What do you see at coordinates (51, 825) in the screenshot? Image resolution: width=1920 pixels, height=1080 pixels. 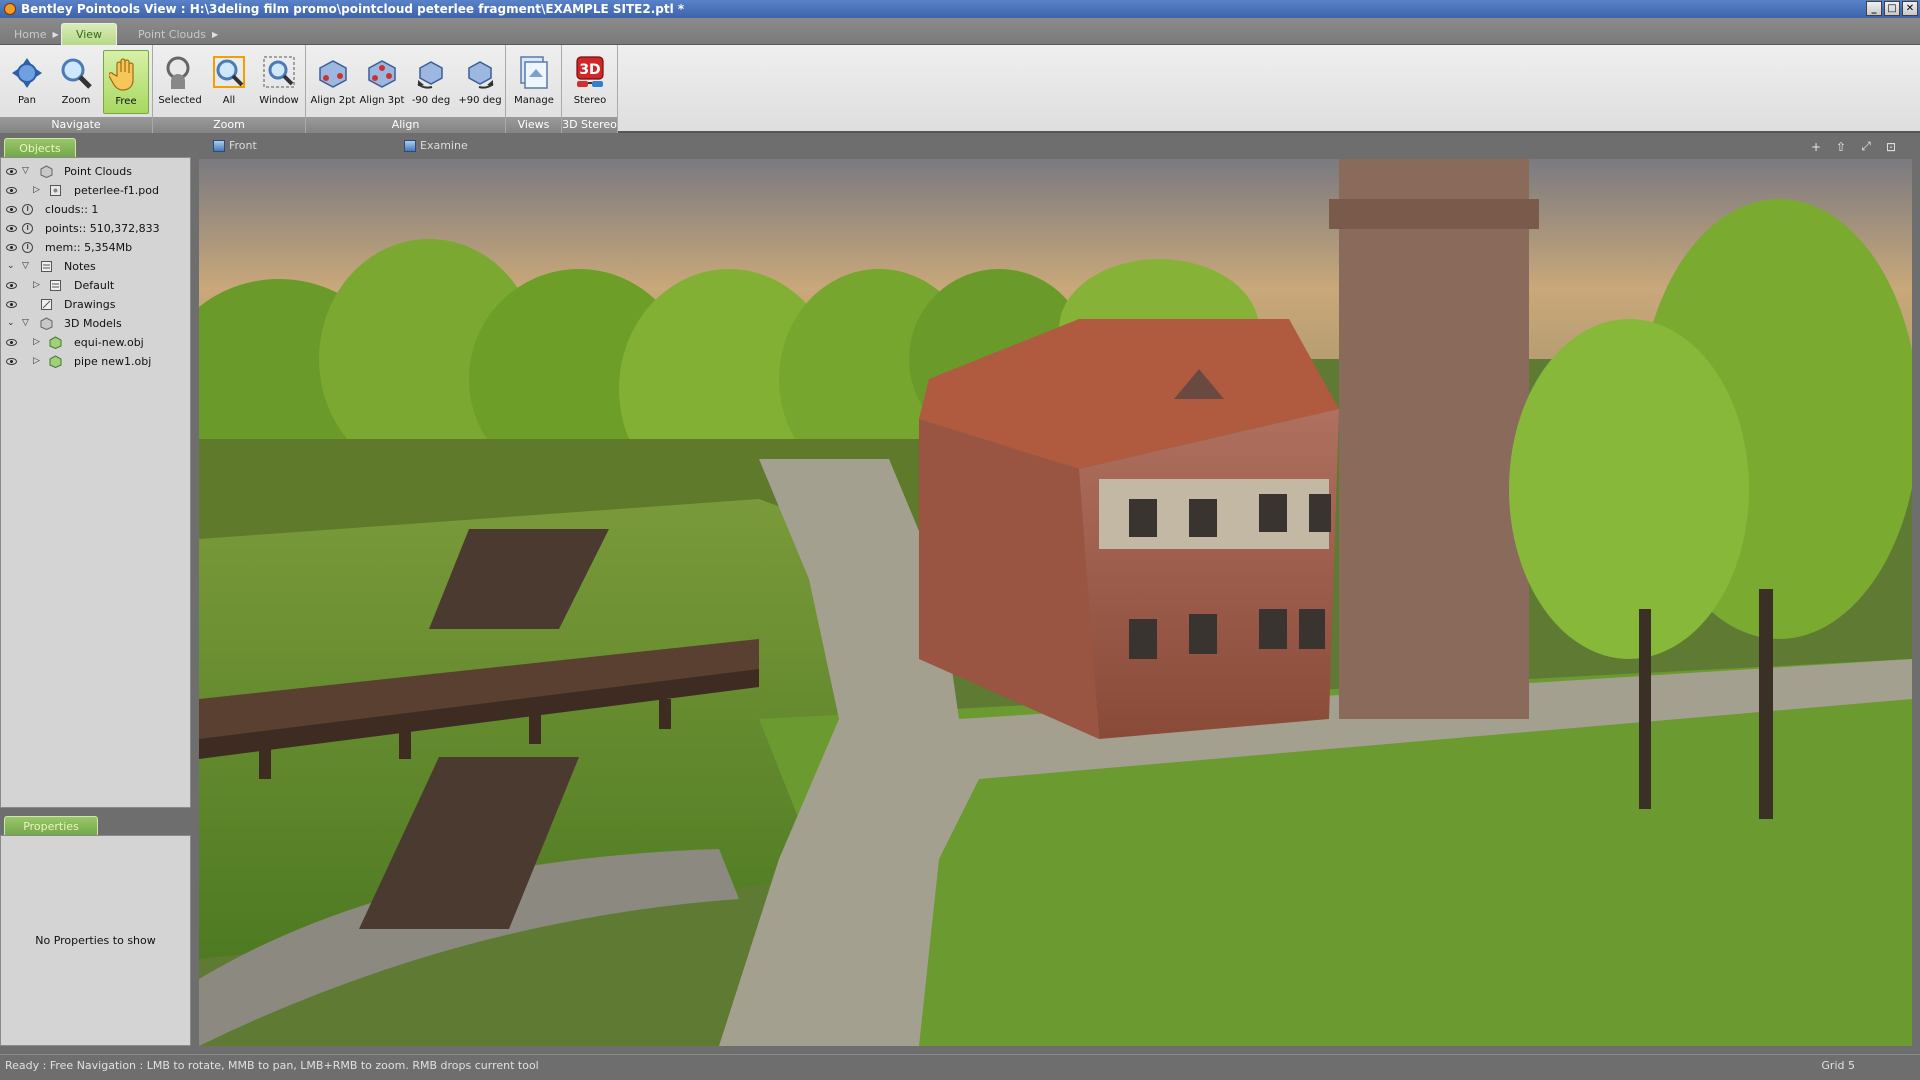 I see `tab-properties: Properties` at bounding box center [51, 825].